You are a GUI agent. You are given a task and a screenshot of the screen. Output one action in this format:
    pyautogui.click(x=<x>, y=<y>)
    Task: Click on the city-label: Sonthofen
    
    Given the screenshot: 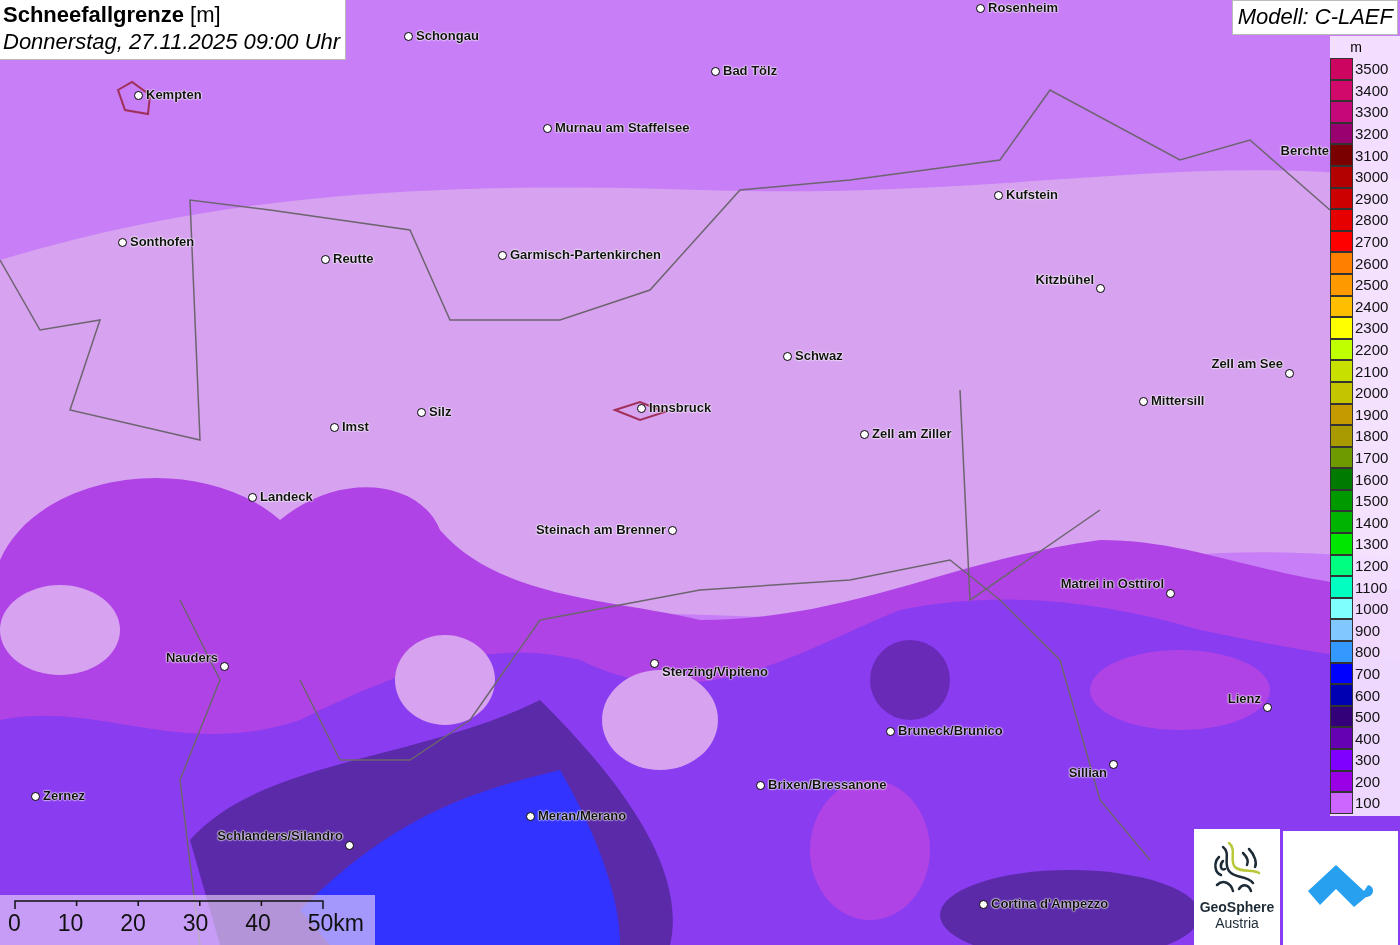 What is the action you would take?
    pyautogui.click(x=162, y=241)
    